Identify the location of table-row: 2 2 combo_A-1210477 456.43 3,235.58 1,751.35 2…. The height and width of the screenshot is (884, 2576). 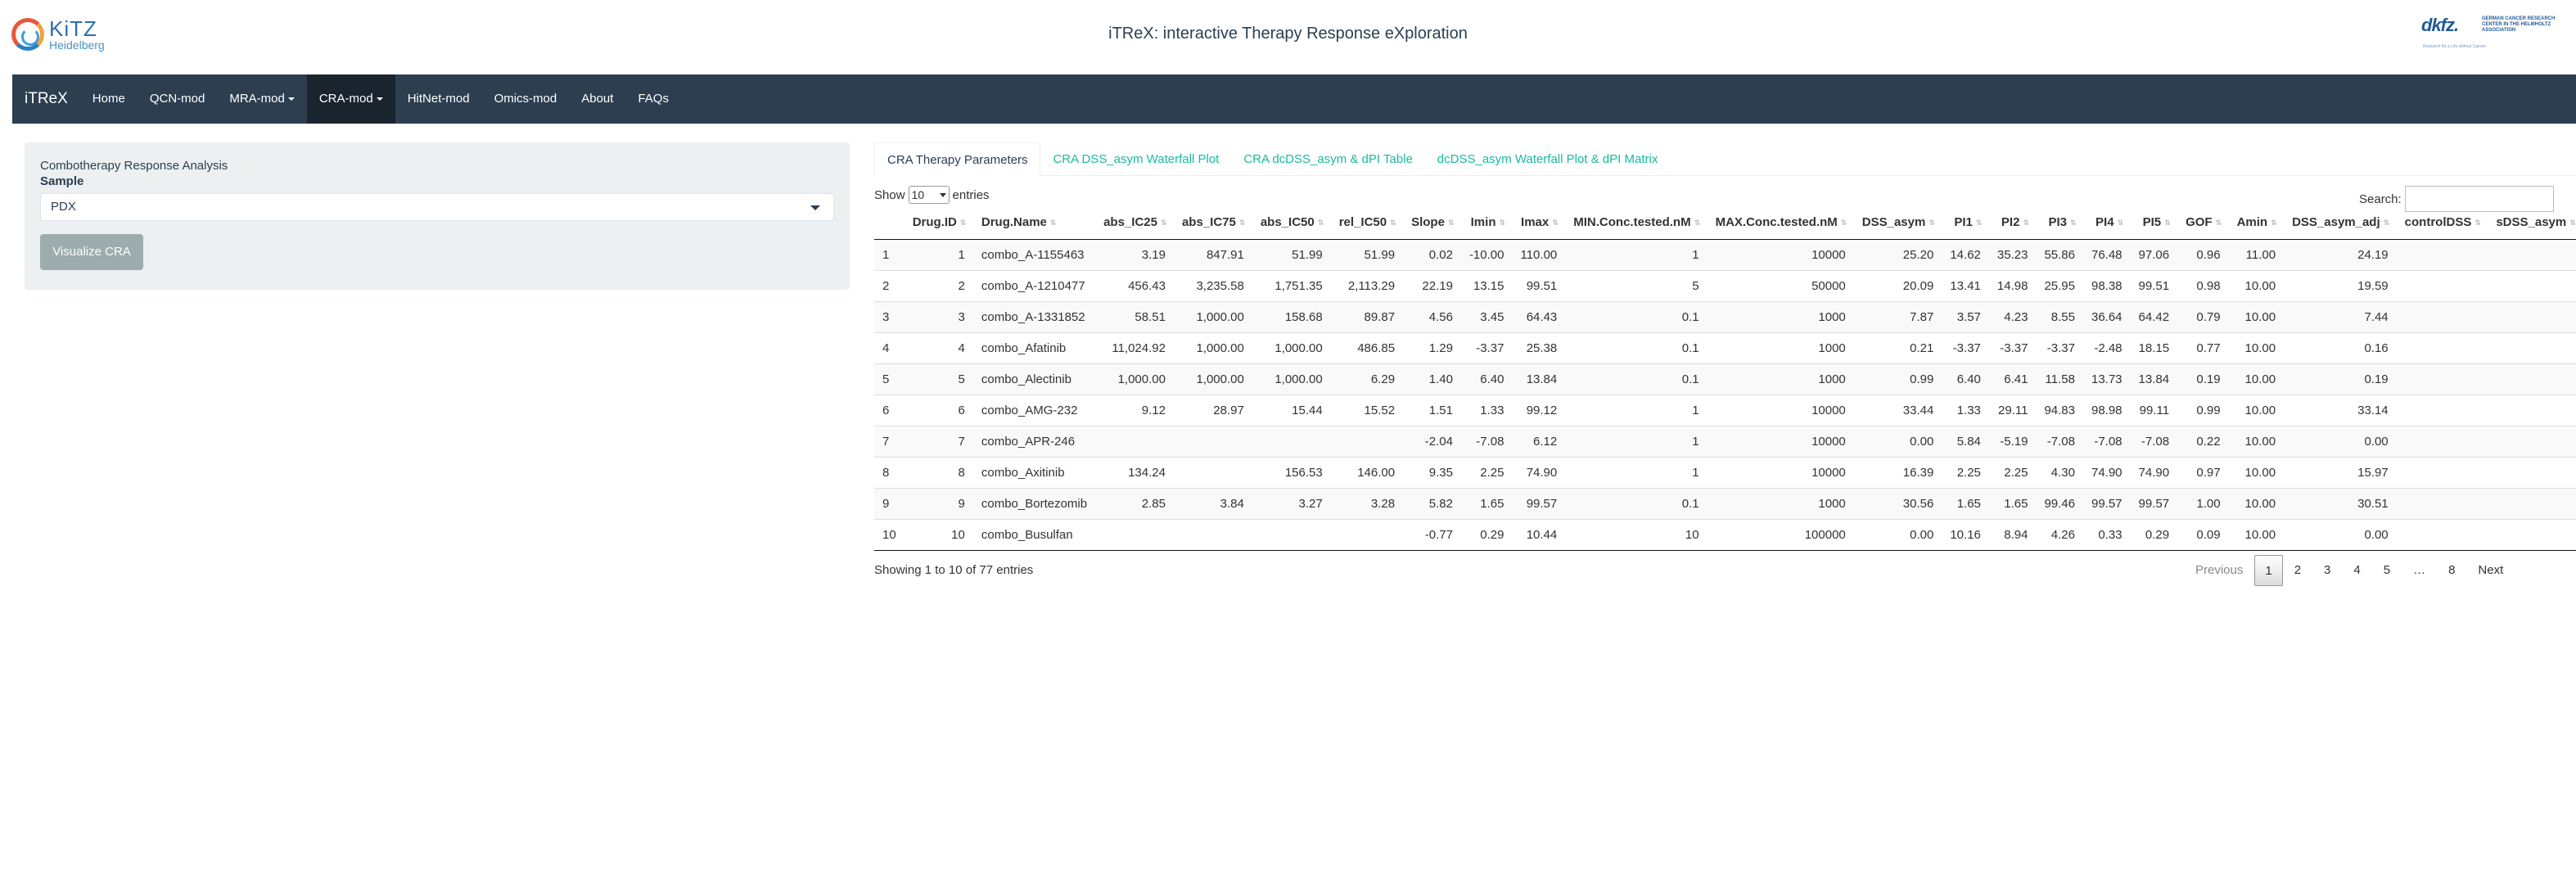
(1725, 285).